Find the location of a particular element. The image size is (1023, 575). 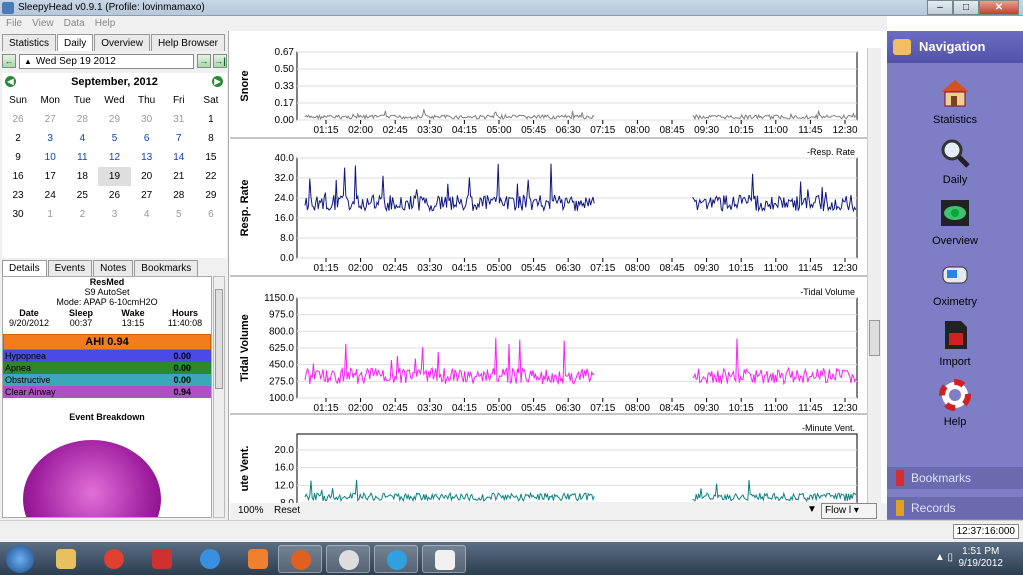

breakdown-title: Event Breakdown is located at coordinates (107, 417).